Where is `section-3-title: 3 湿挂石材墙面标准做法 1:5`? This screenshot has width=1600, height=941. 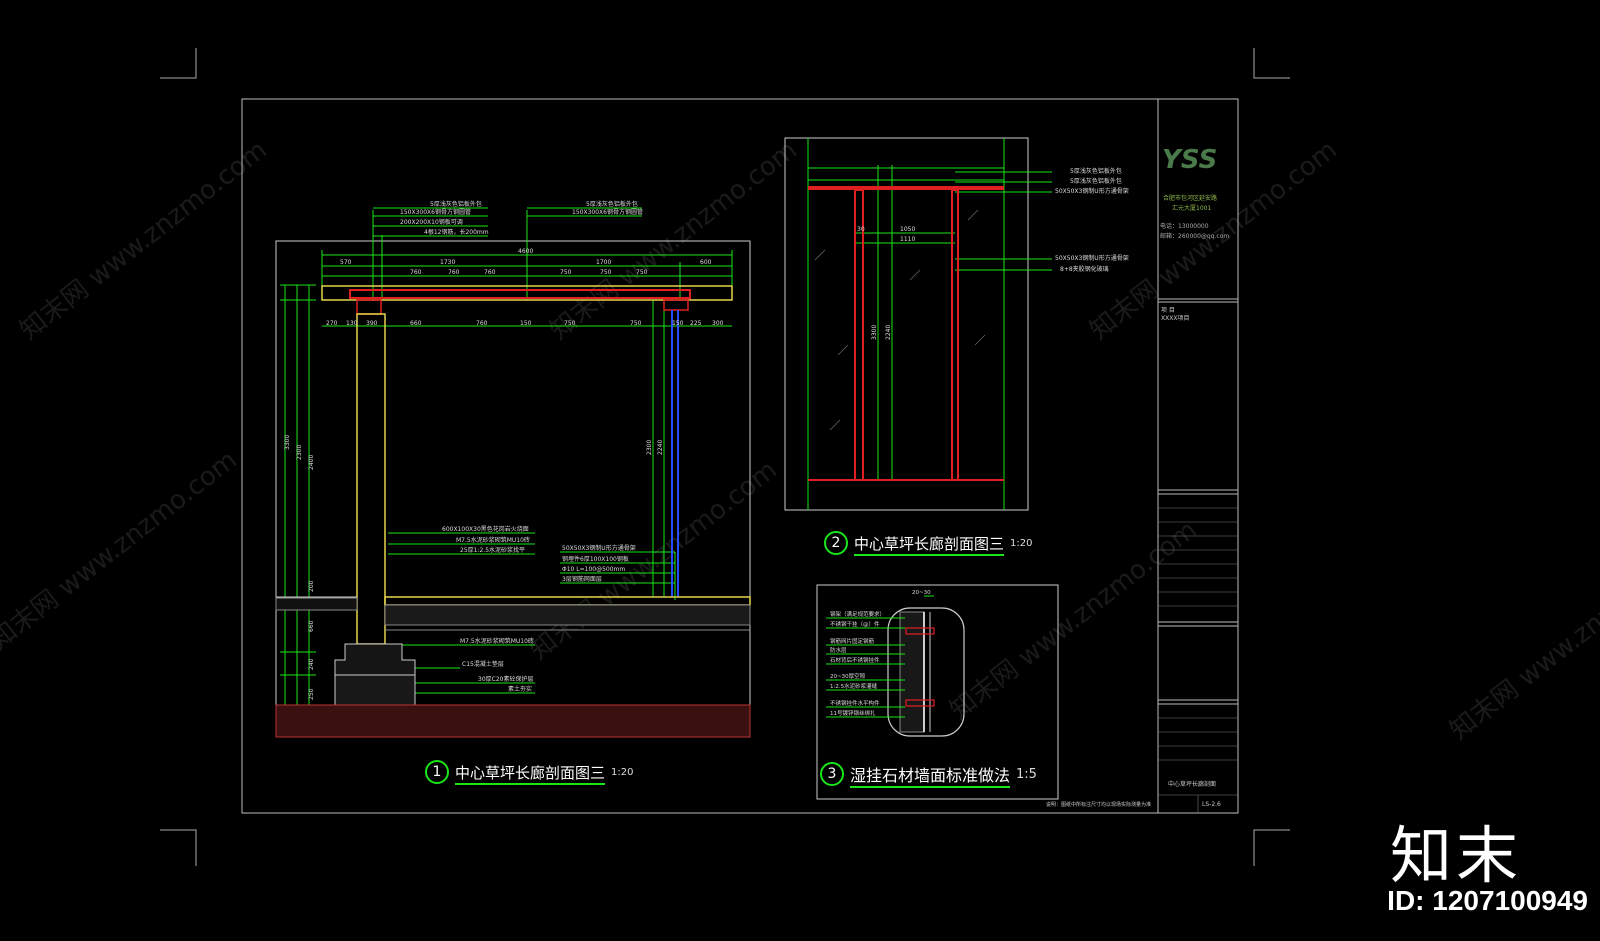 section-3-title: 3 湿挂石材墙面标准做法 1:5 is located at coordinates (928, 775).